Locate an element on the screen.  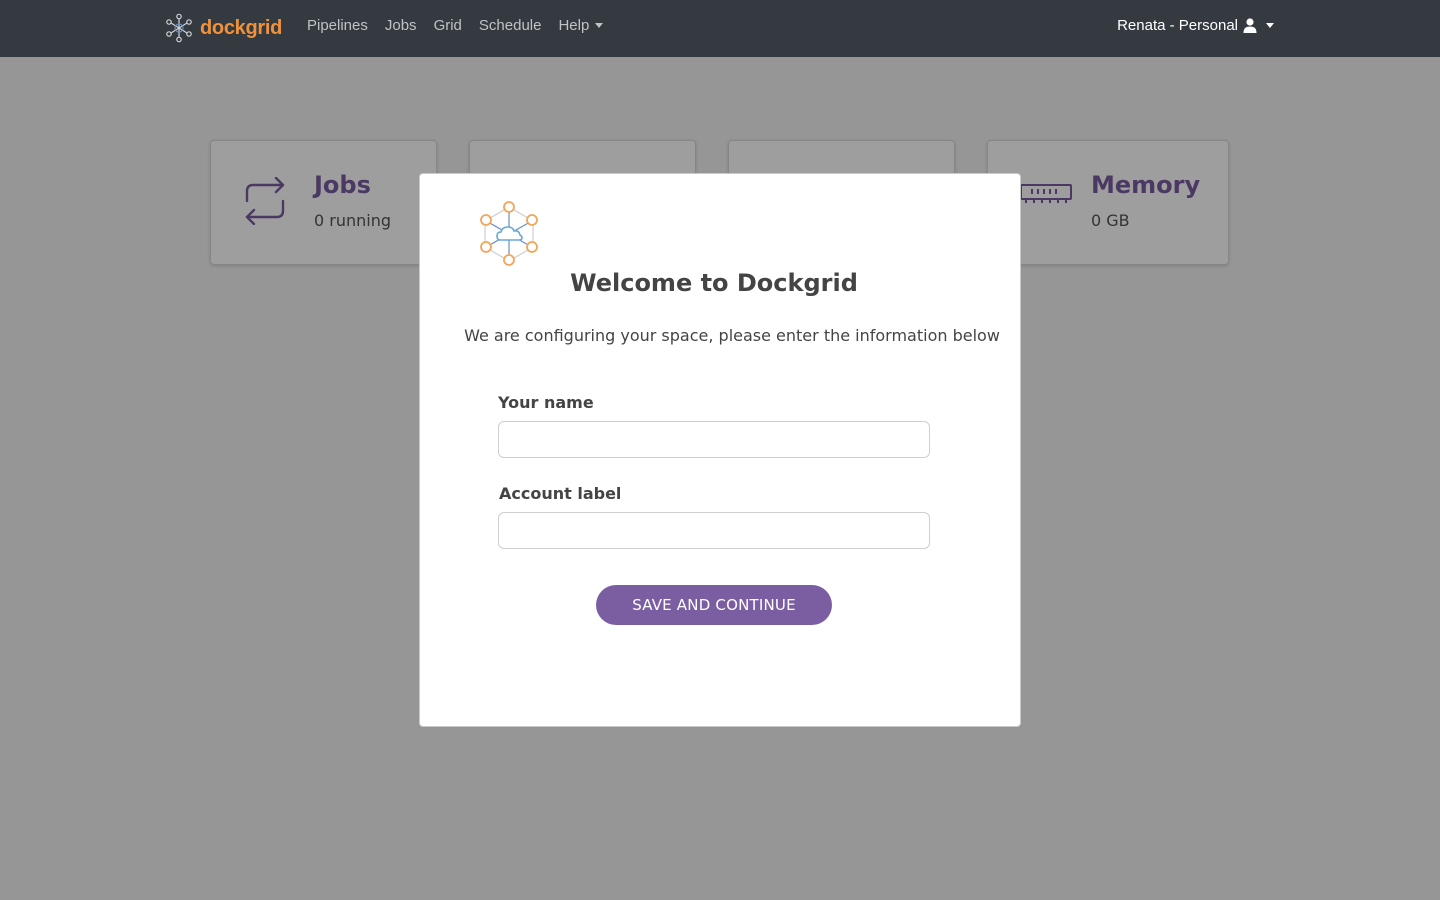
user-icon is located at coordinates (1250, 25).